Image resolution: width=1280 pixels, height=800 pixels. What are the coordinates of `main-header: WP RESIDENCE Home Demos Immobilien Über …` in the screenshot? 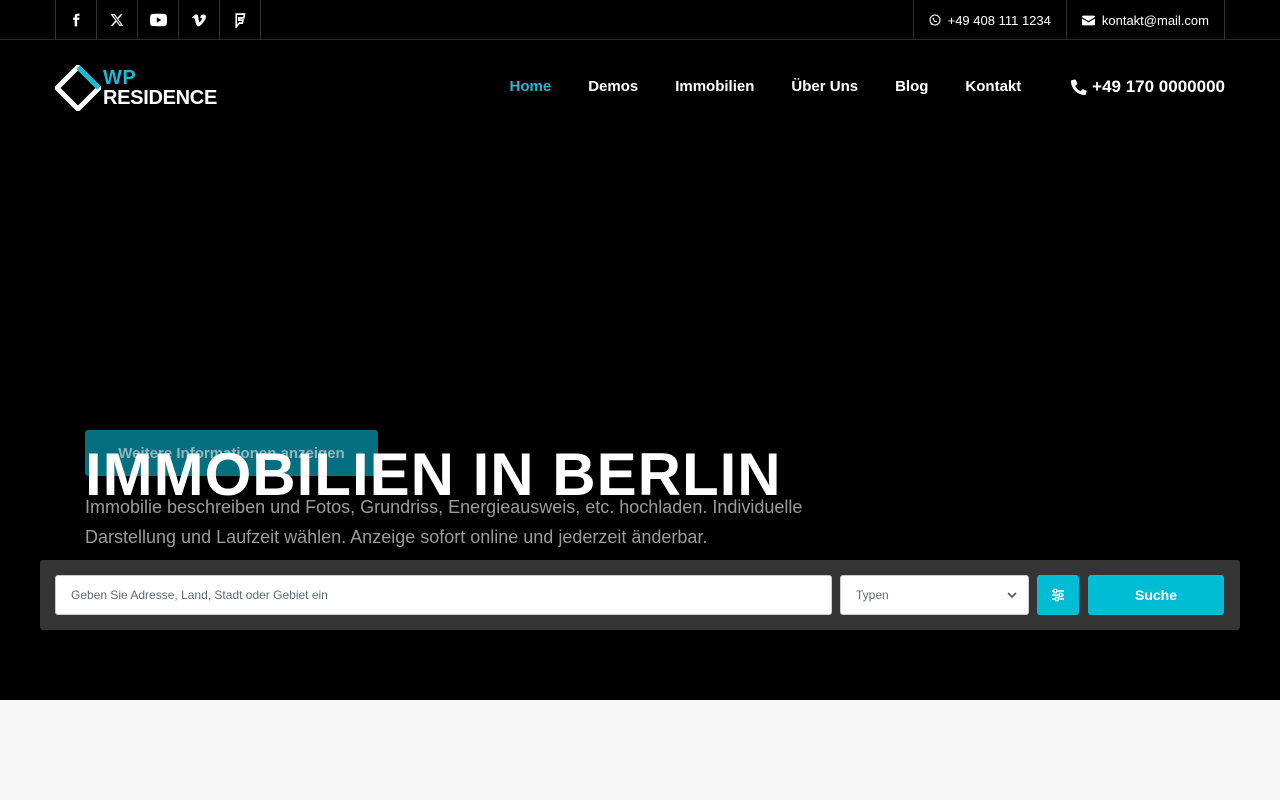 It's located at (640, 87).